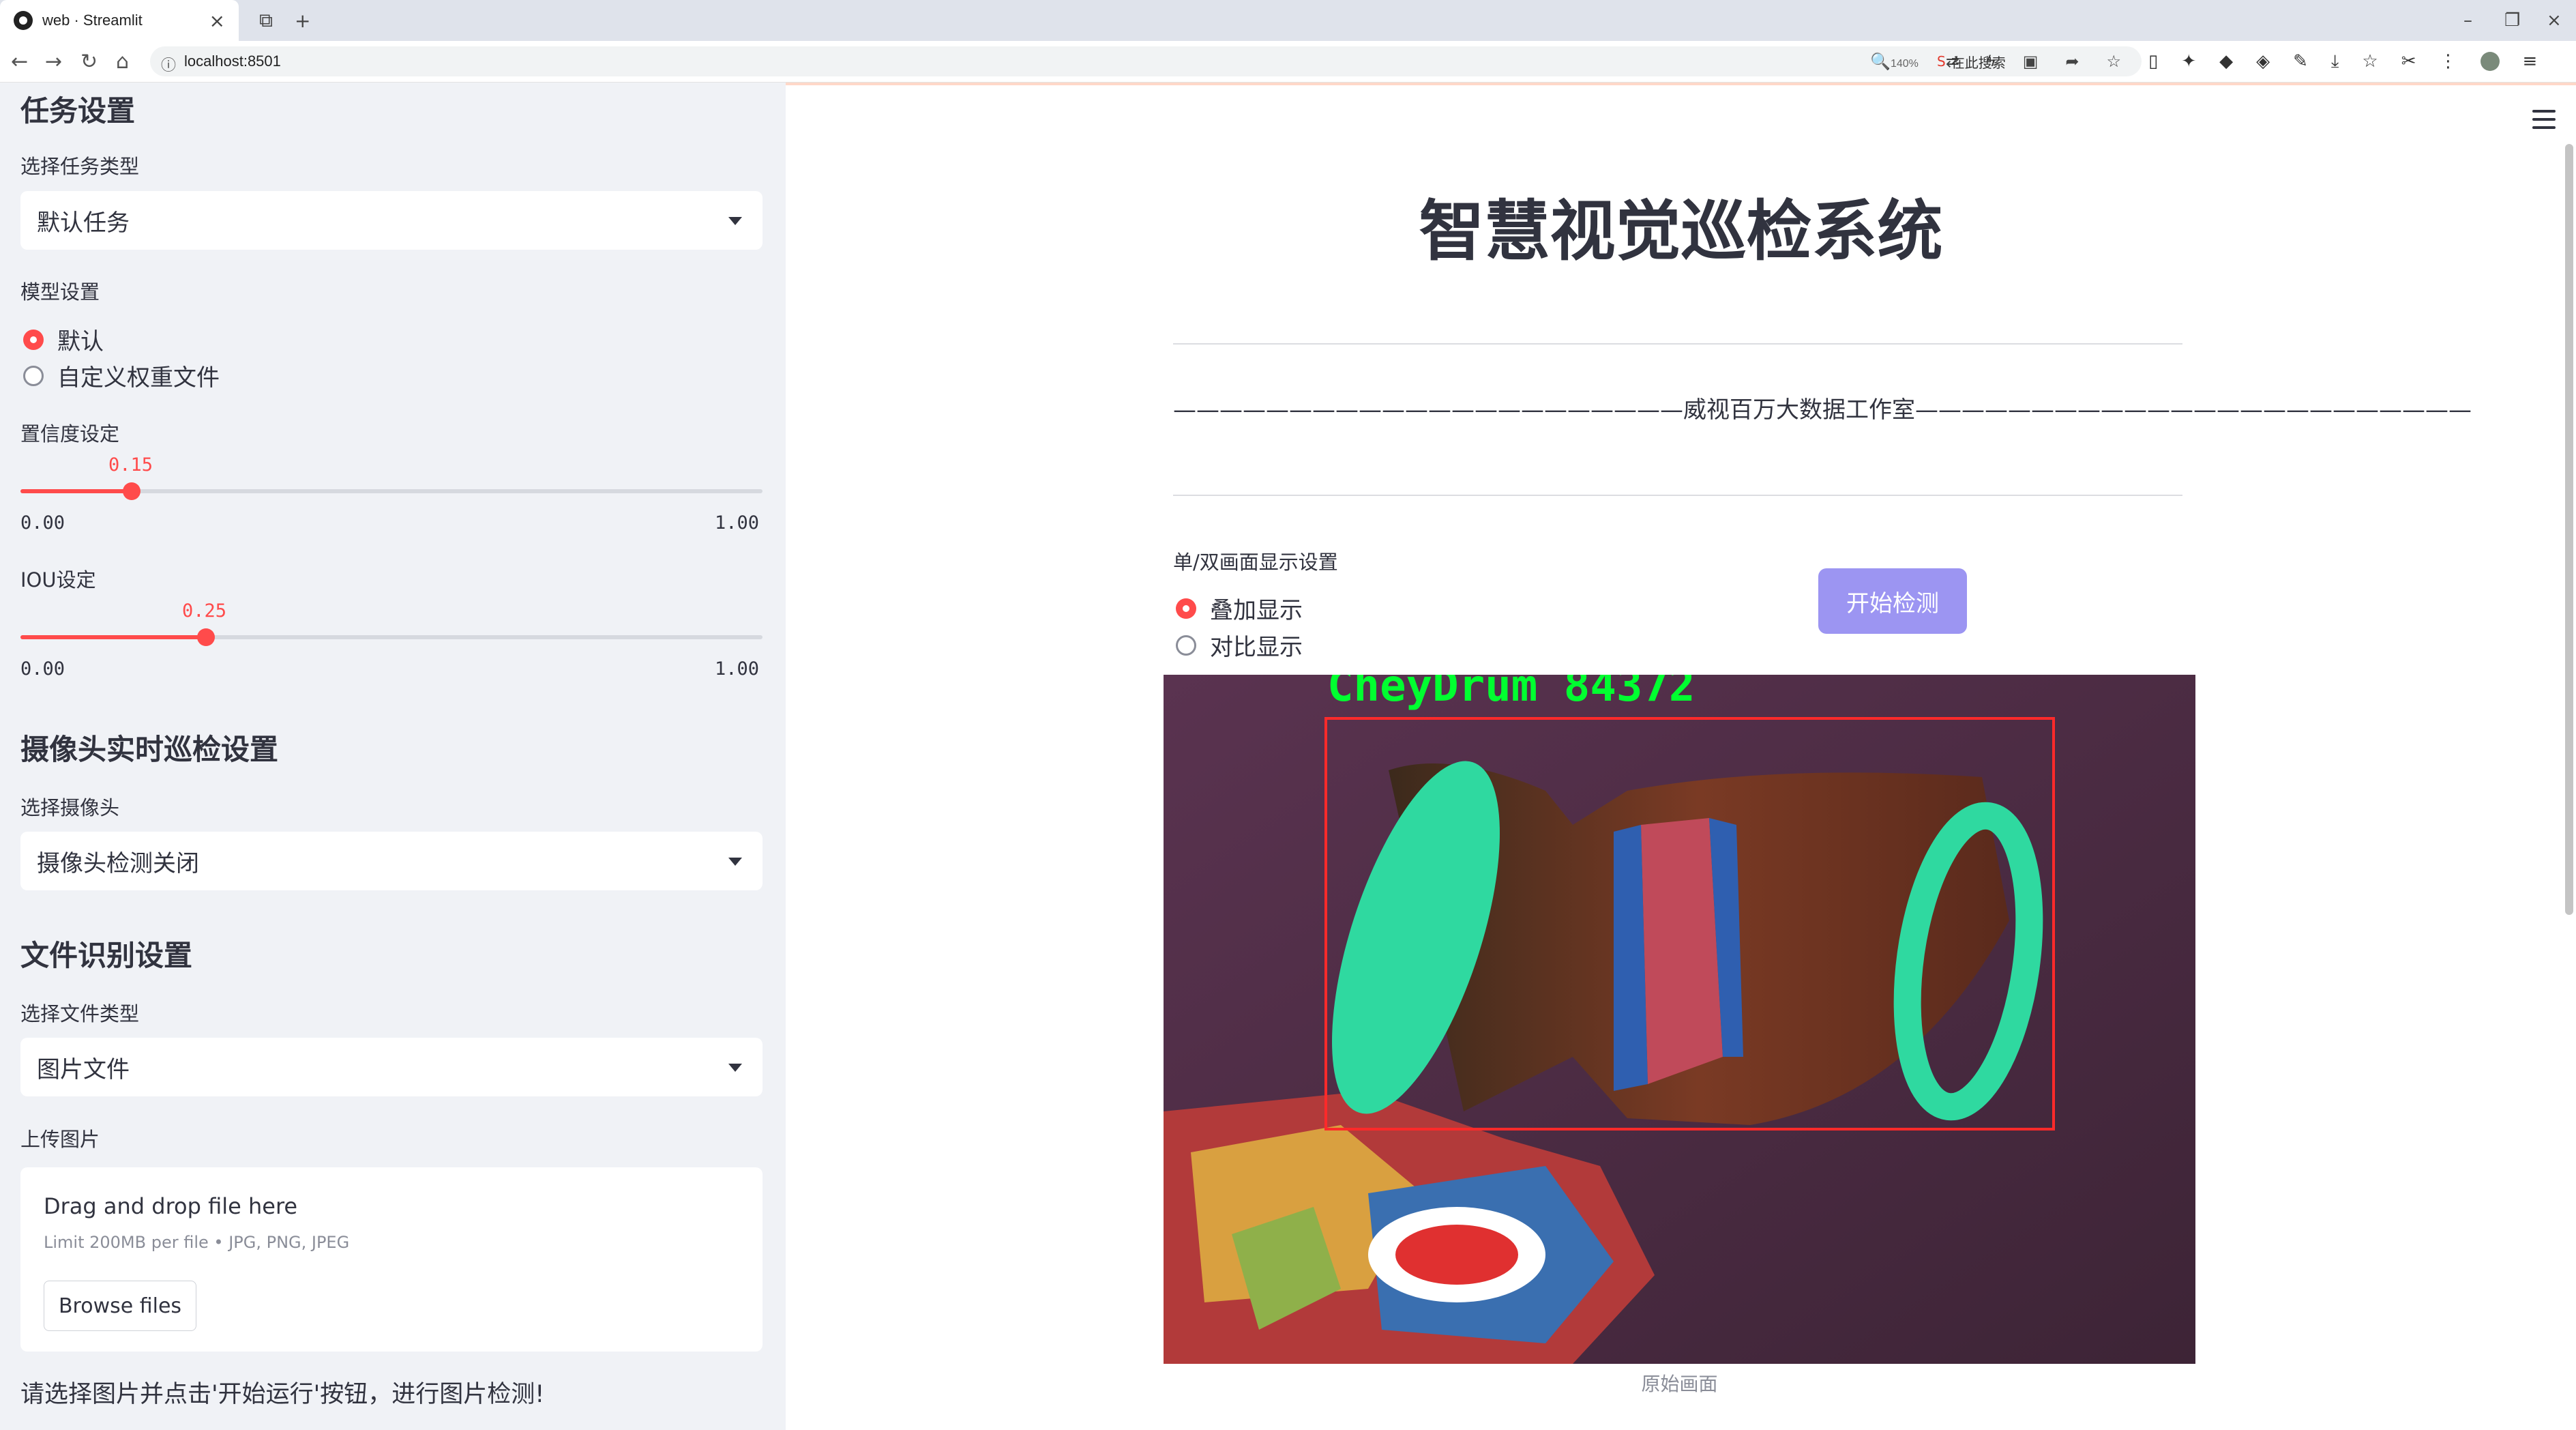 The image size is (2576, 1430). I want to click on model-radio-custom: 自定义权重文件, so click(121, 375).